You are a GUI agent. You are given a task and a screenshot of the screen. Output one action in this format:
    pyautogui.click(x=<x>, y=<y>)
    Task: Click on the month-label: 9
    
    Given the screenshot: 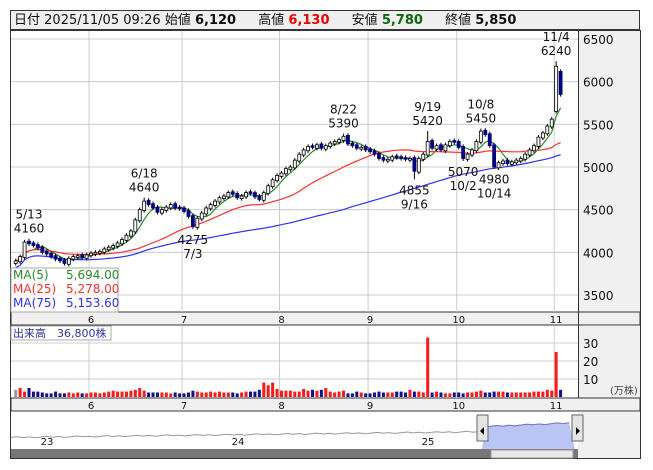 What is the action you would take?
    pyautogui.click(x=370, y=406)
    